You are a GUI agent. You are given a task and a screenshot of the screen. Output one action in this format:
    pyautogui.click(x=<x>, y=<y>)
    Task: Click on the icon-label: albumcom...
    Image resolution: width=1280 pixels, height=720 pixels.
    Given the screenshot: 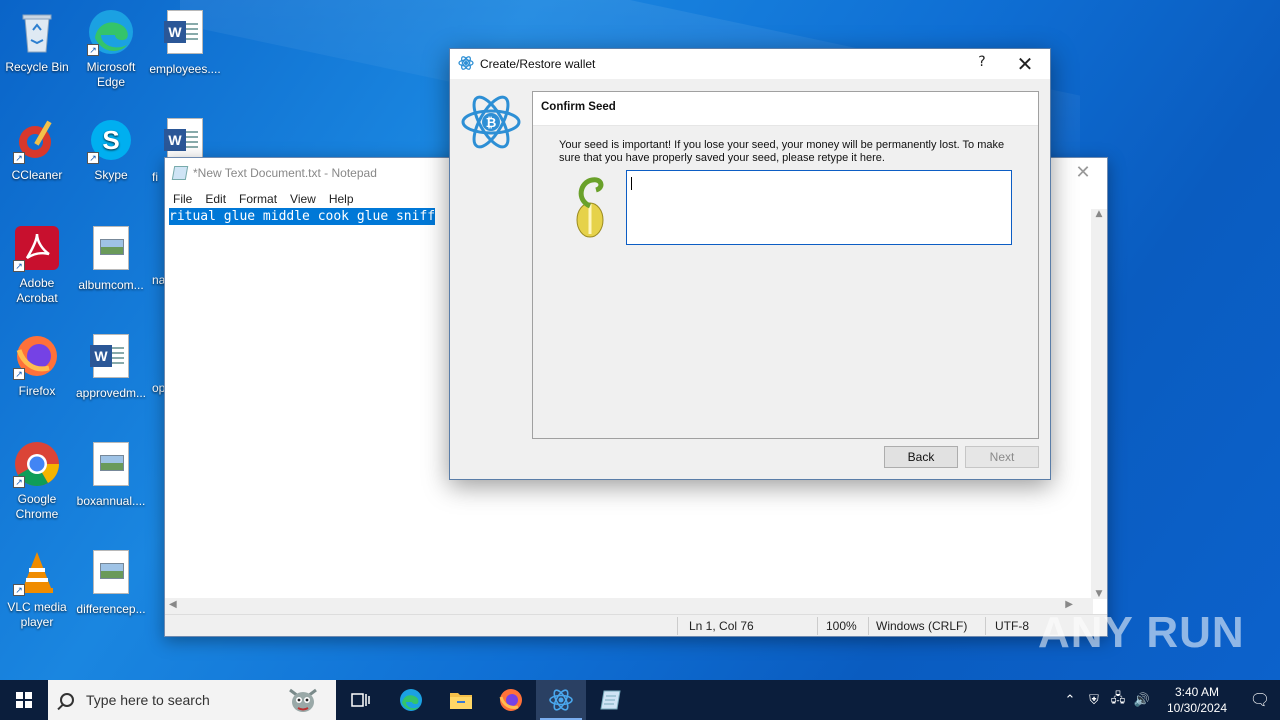 What is the action you would take?
    pyautogui.click(x=111, y=285)
    